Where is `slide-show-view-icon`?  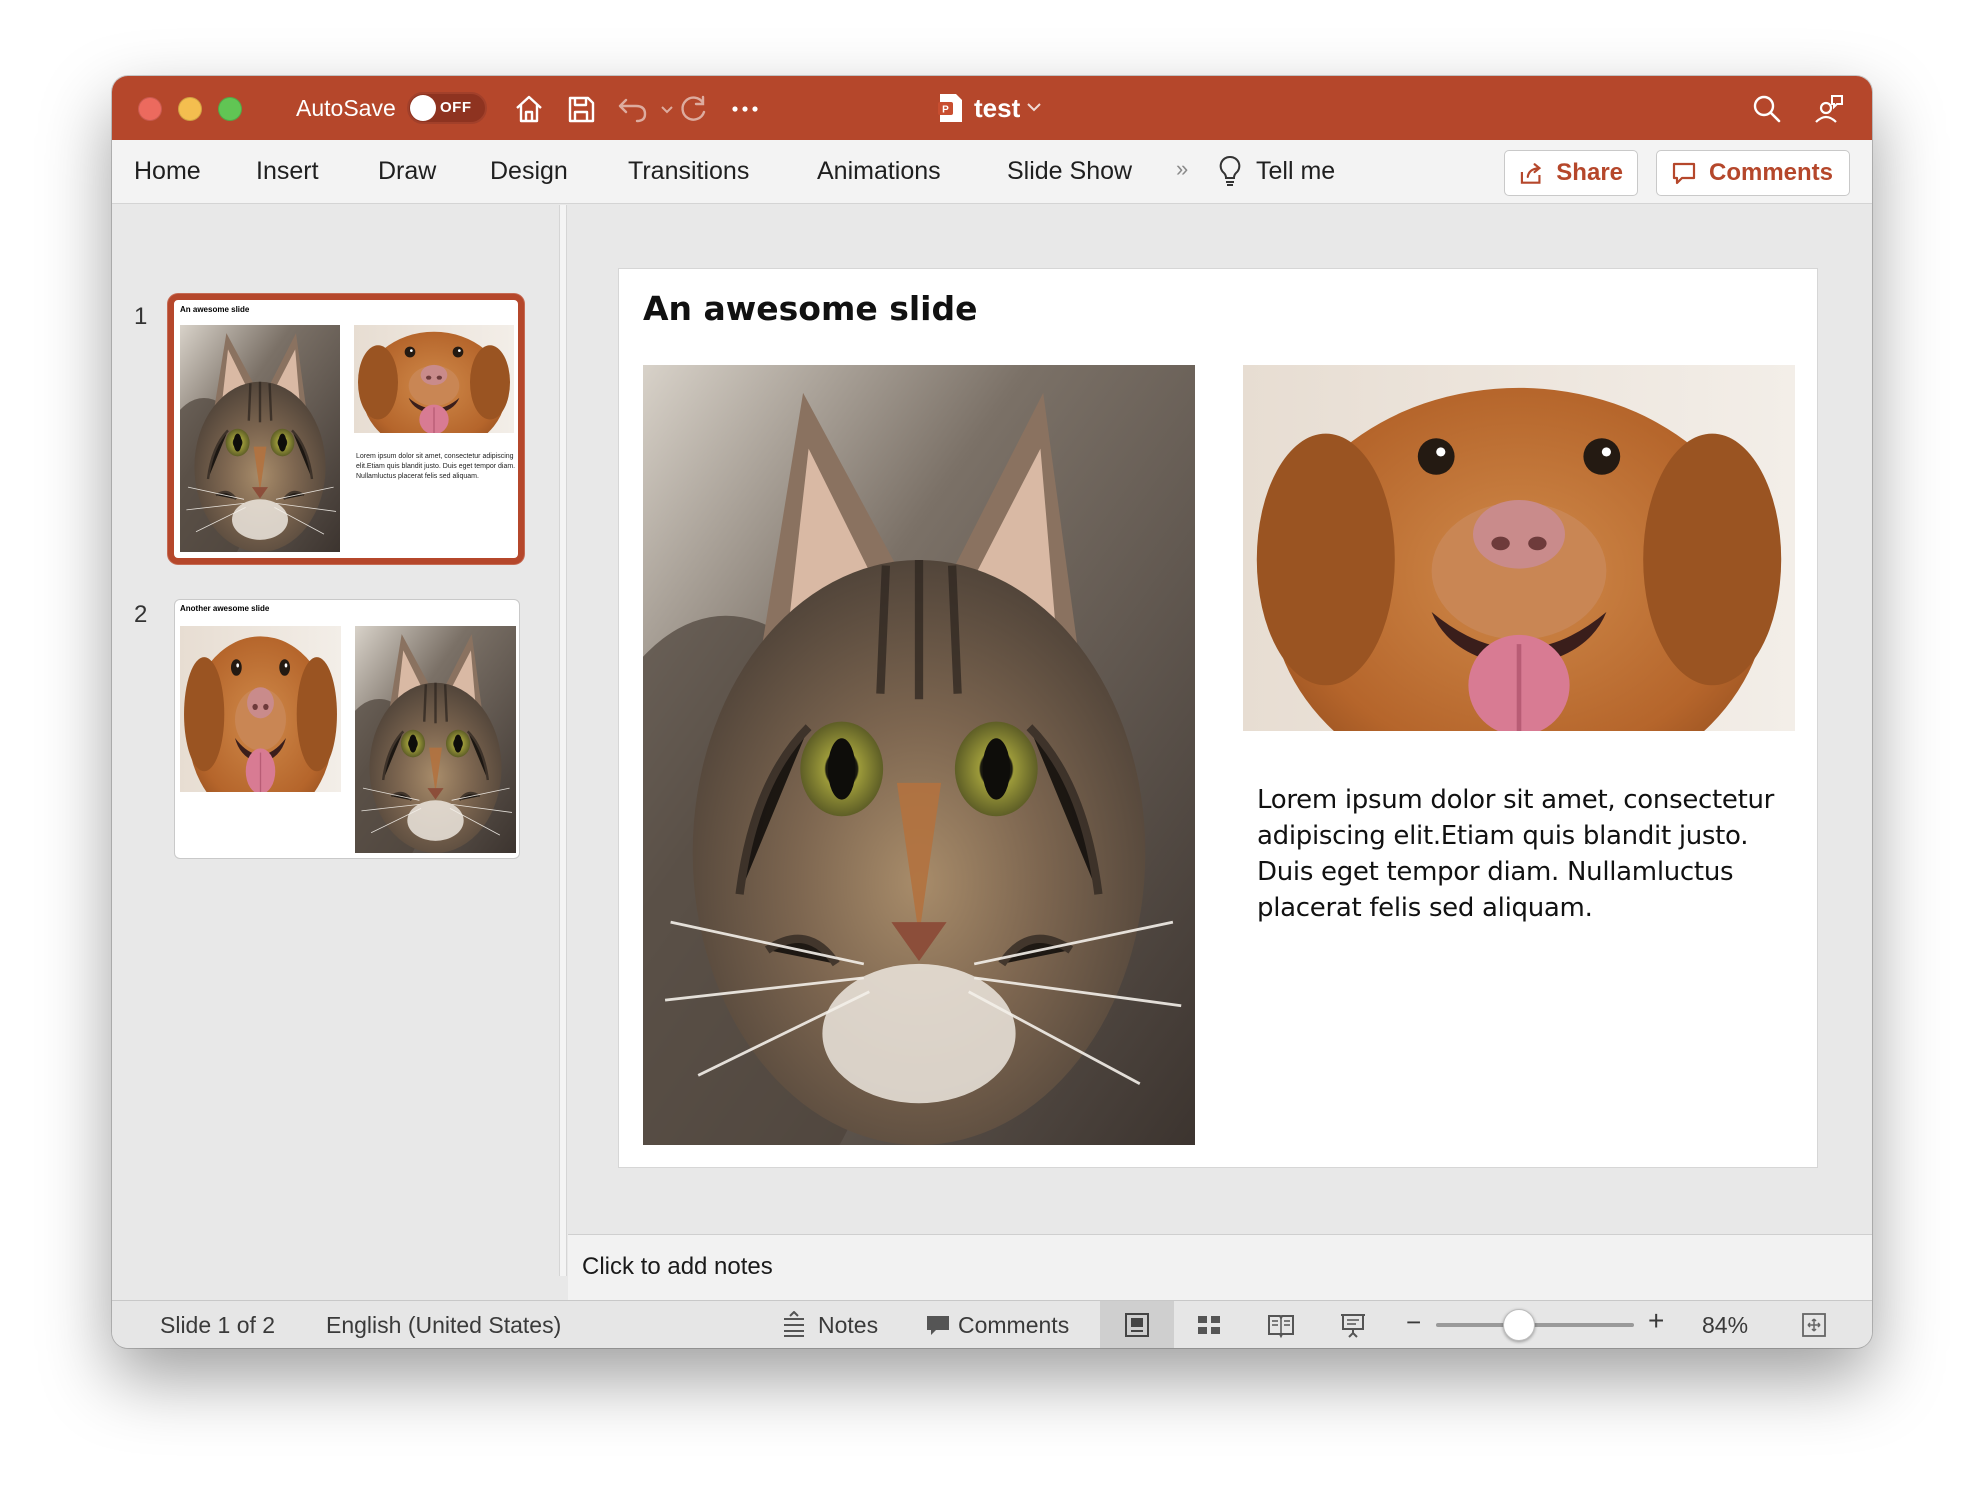 slide-show-view-icon is located at coordinates (1353, 1325).